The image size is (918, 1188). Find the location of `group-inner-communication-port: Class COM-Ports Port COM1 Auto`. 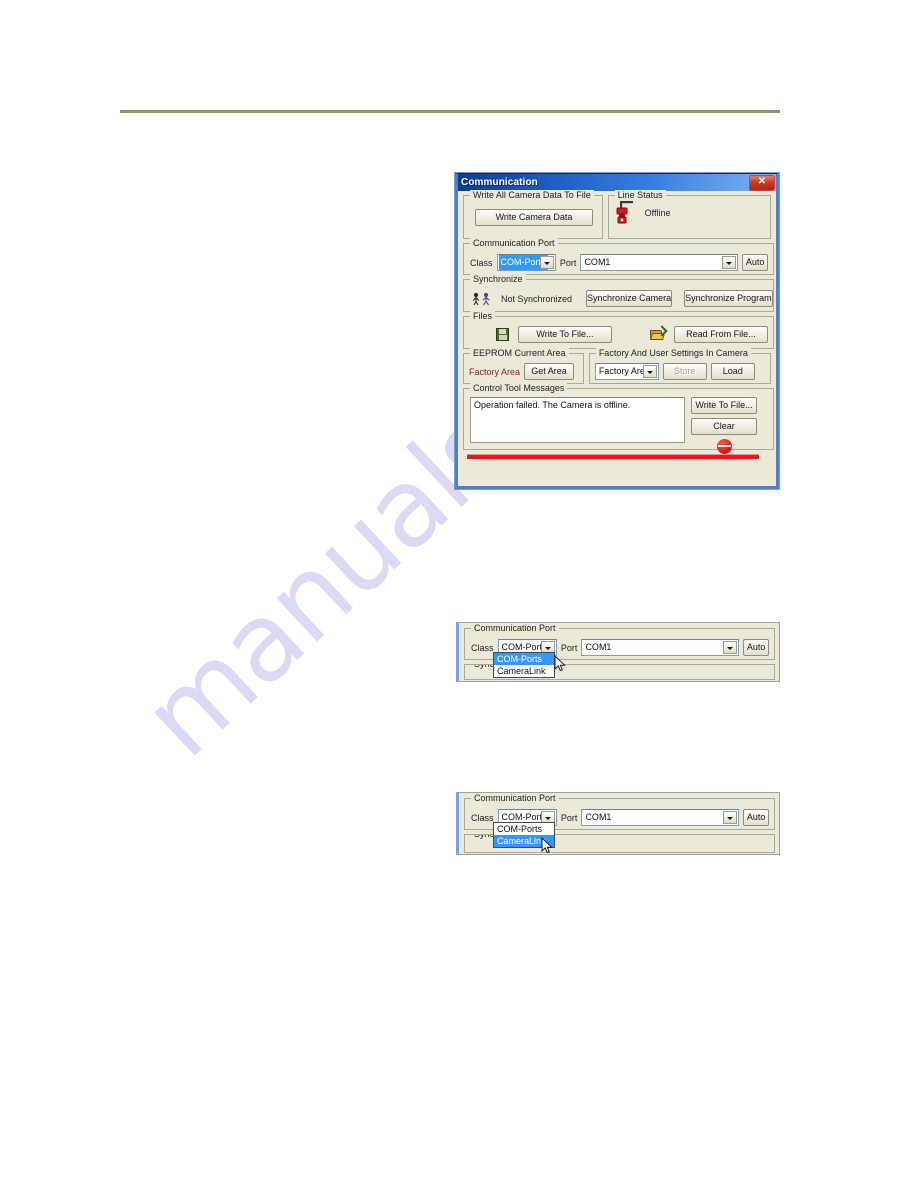

group-inner-communication-port: Class COM-Ports Port COM1 Auto is located at coordinates (618, 257).